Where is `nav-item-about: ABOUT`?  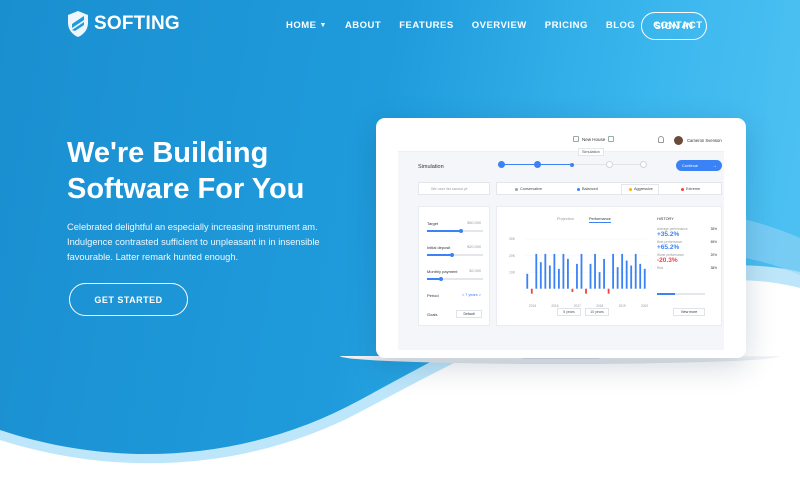 nav-item-about: ABOUT is located at coordinates (363, 25).